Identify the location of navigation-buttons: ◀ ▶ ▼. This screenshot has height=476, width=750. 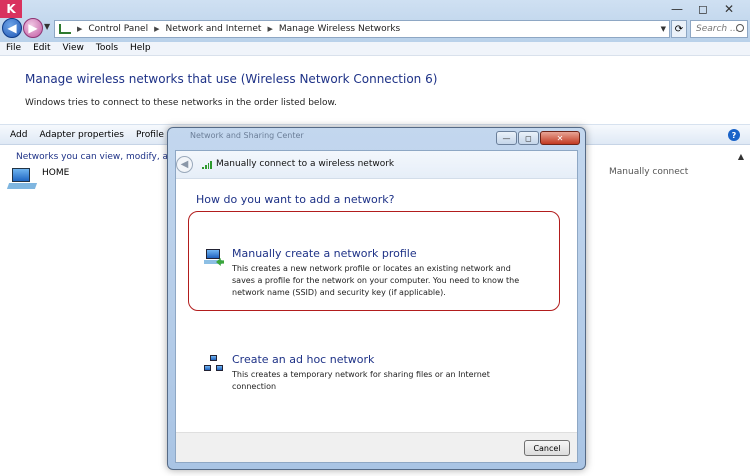
(27, 29).